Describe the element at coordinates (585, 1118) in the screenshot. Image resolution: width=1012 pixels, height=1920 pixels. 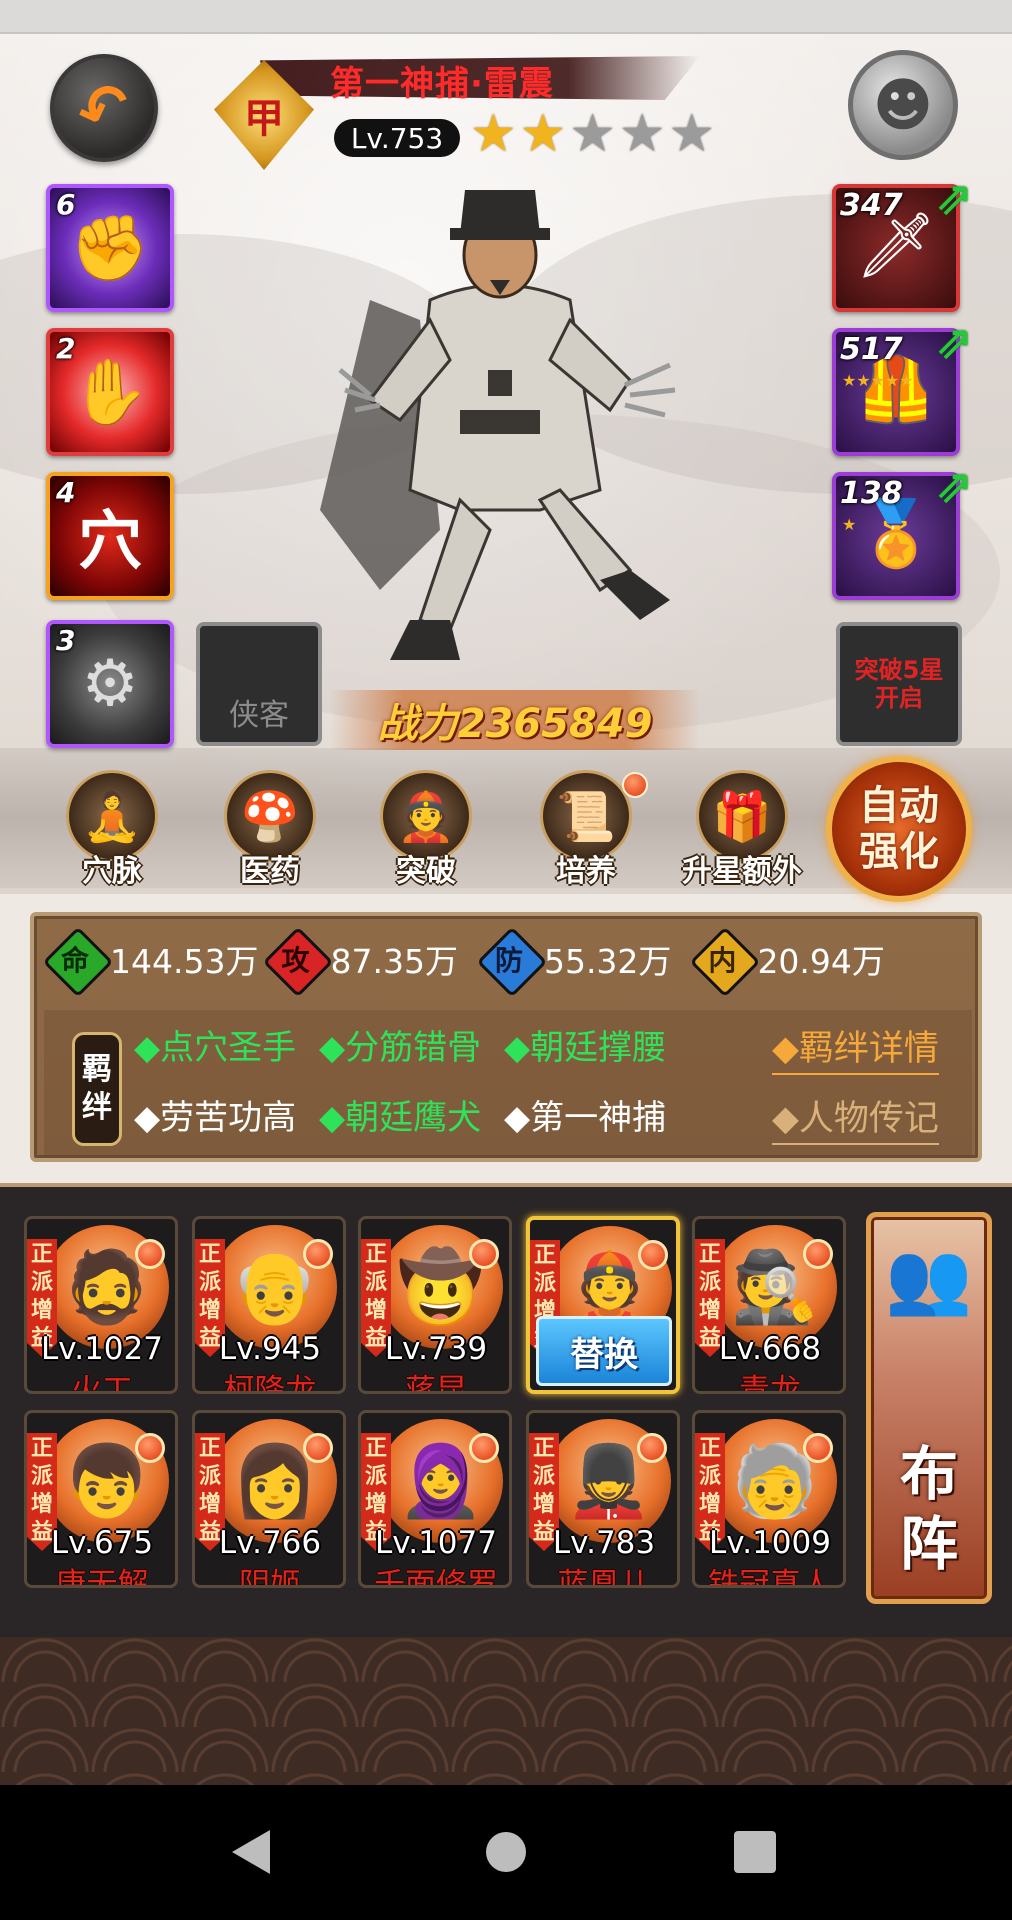
I see `bond-item: ◆第一神捕` at that location.